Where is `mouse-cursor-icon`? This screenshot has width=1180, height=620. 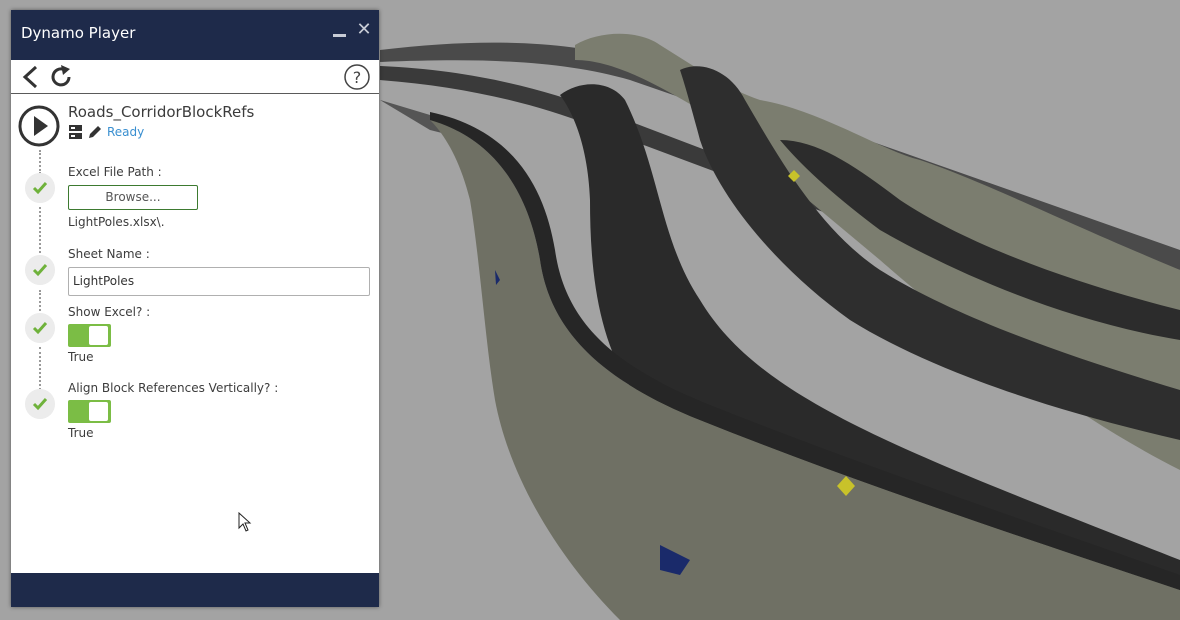
mouse-cursor-icon is located at coordinates (245, 522).